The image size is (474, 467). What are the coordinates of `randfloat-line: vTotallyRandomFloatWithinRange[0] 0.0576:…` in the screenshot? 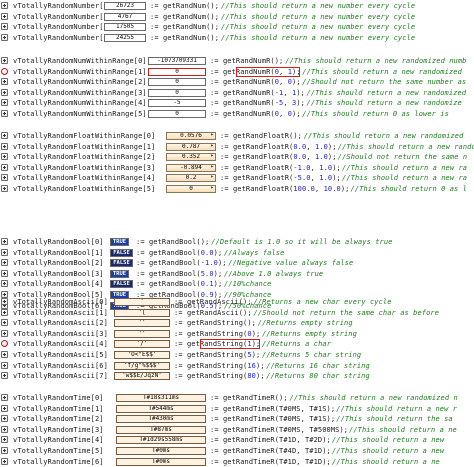 It's located at (237, 136).